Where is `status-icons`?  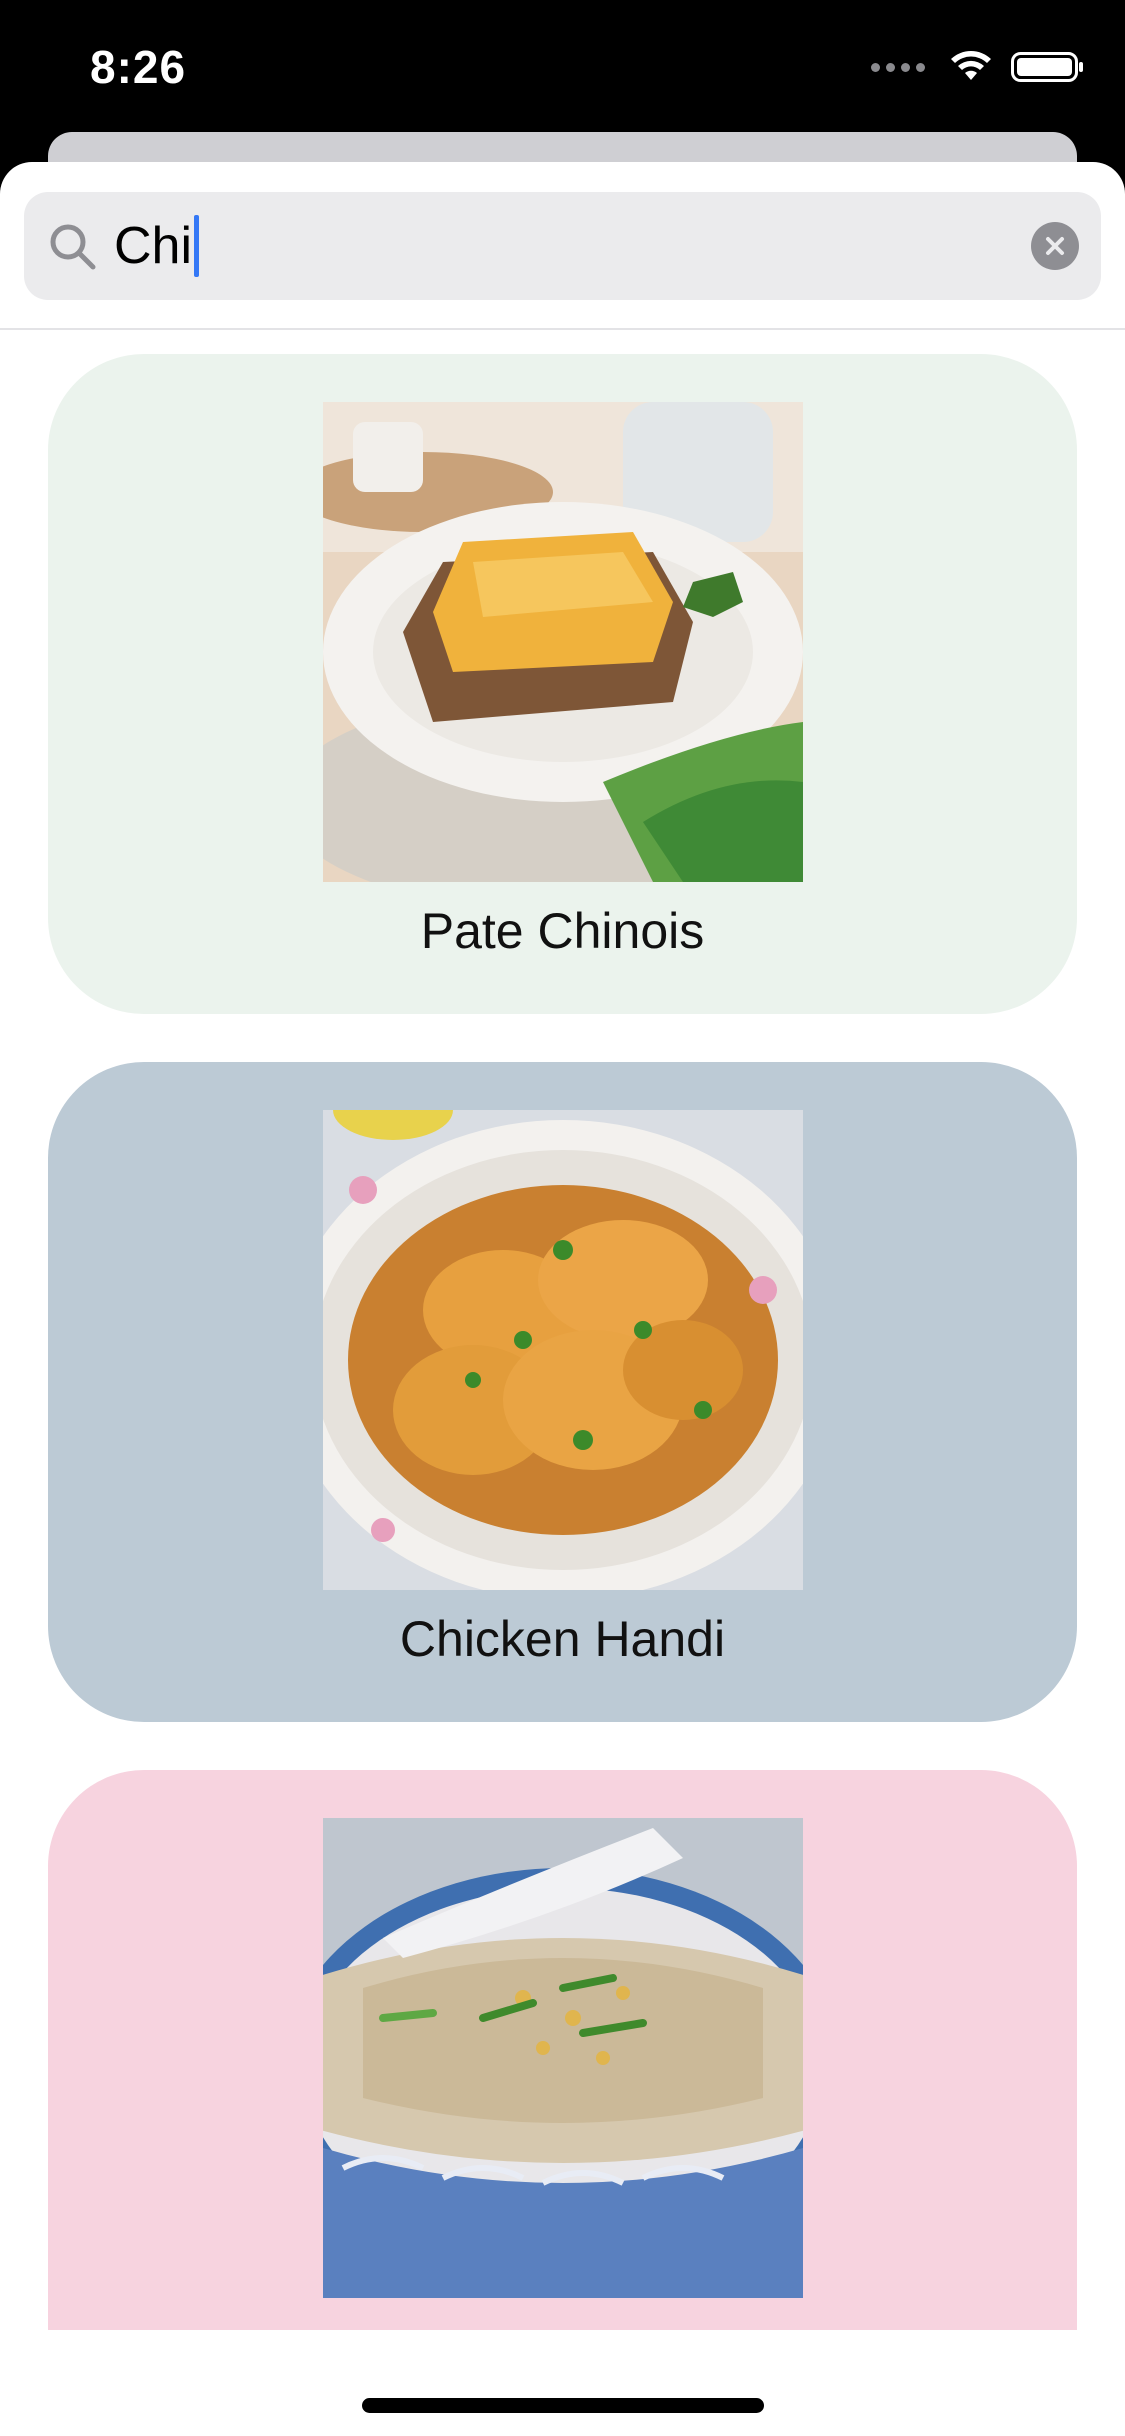 status-icons is located at coordinates (978, 67).